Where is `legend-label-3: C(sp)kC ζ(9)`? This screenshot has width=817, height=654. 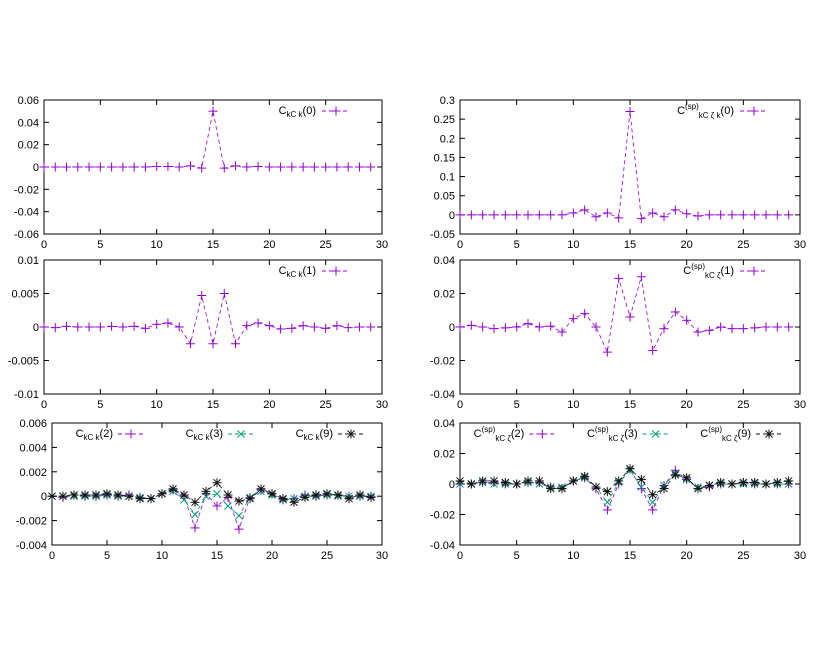 legend-label-3: C(sp)kC ζ(9) is located at coordinates (725, 434).